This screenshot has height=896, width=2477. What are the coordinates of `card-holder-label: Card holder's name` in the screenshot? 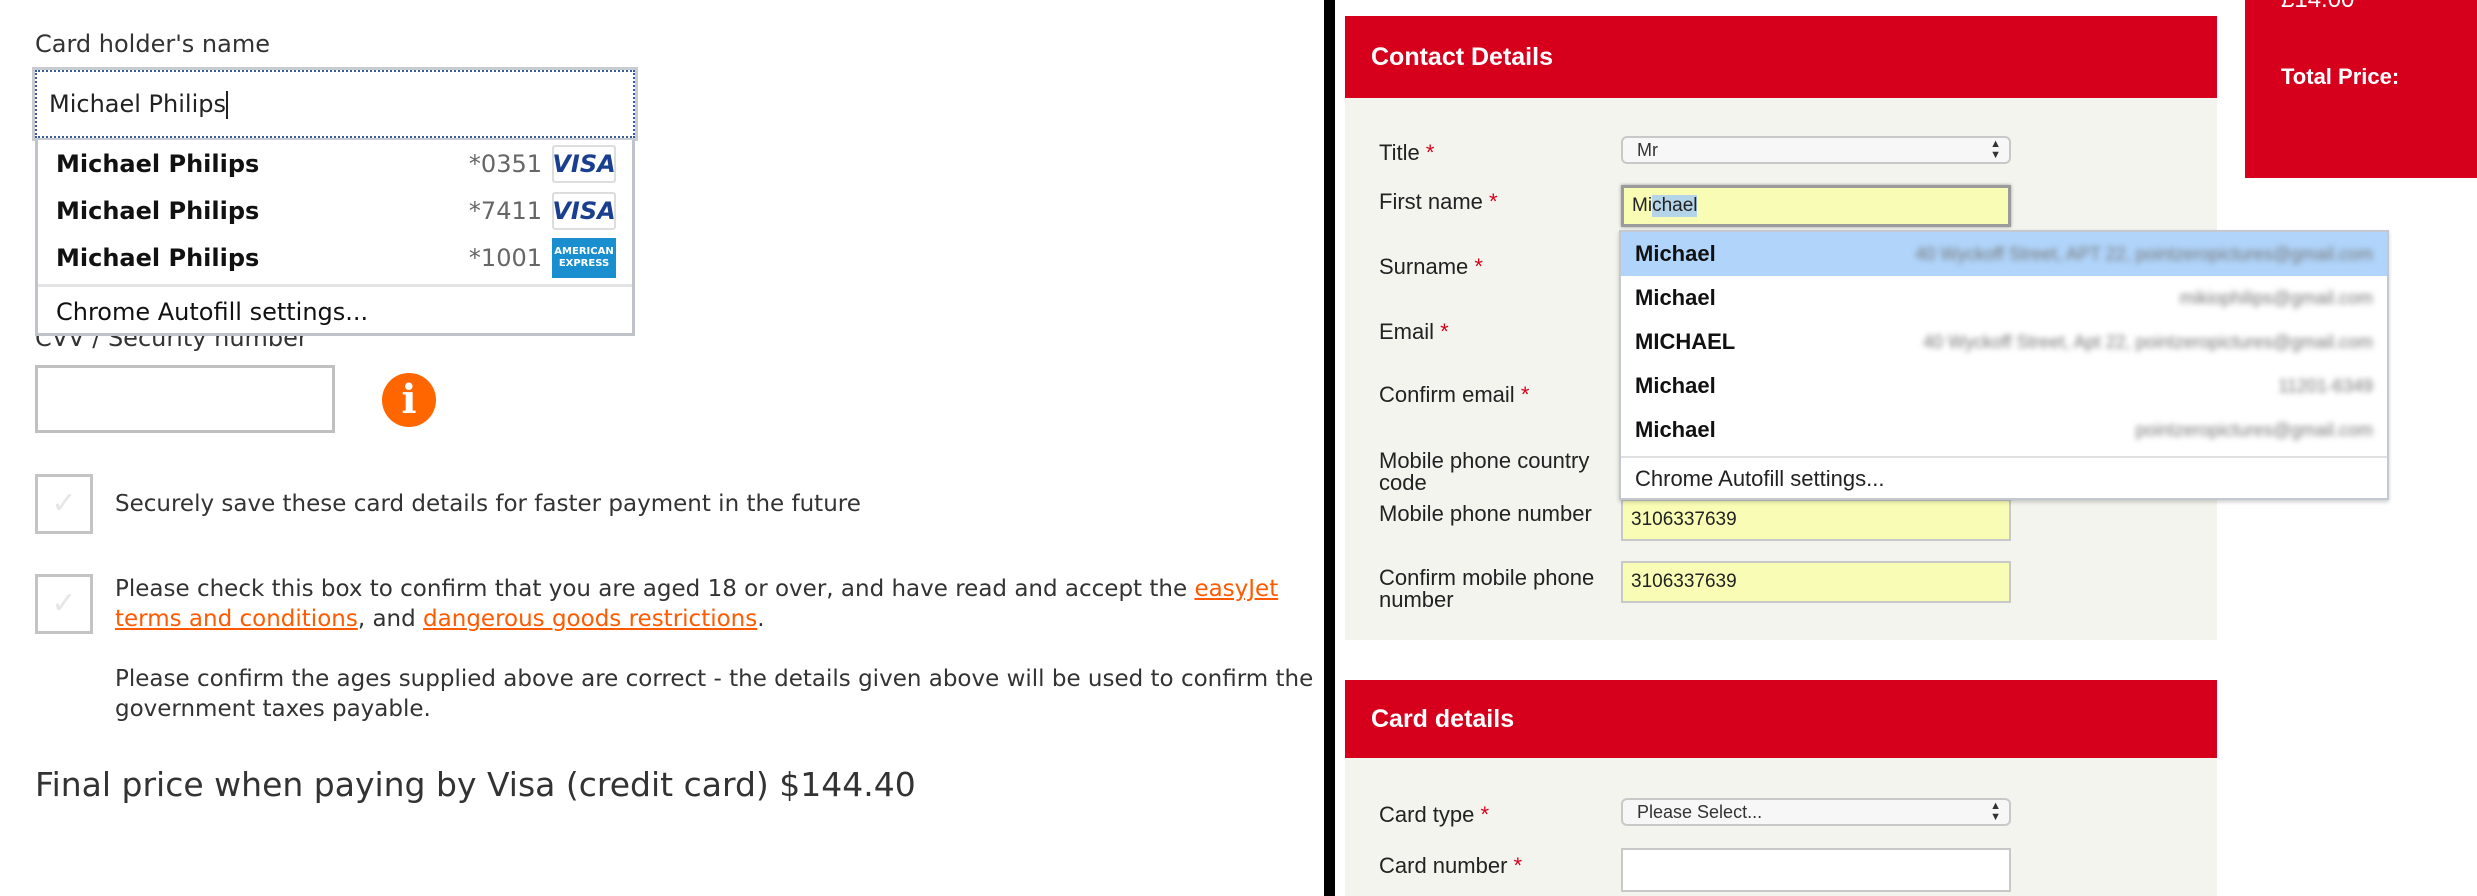 It's located at (152, 44).